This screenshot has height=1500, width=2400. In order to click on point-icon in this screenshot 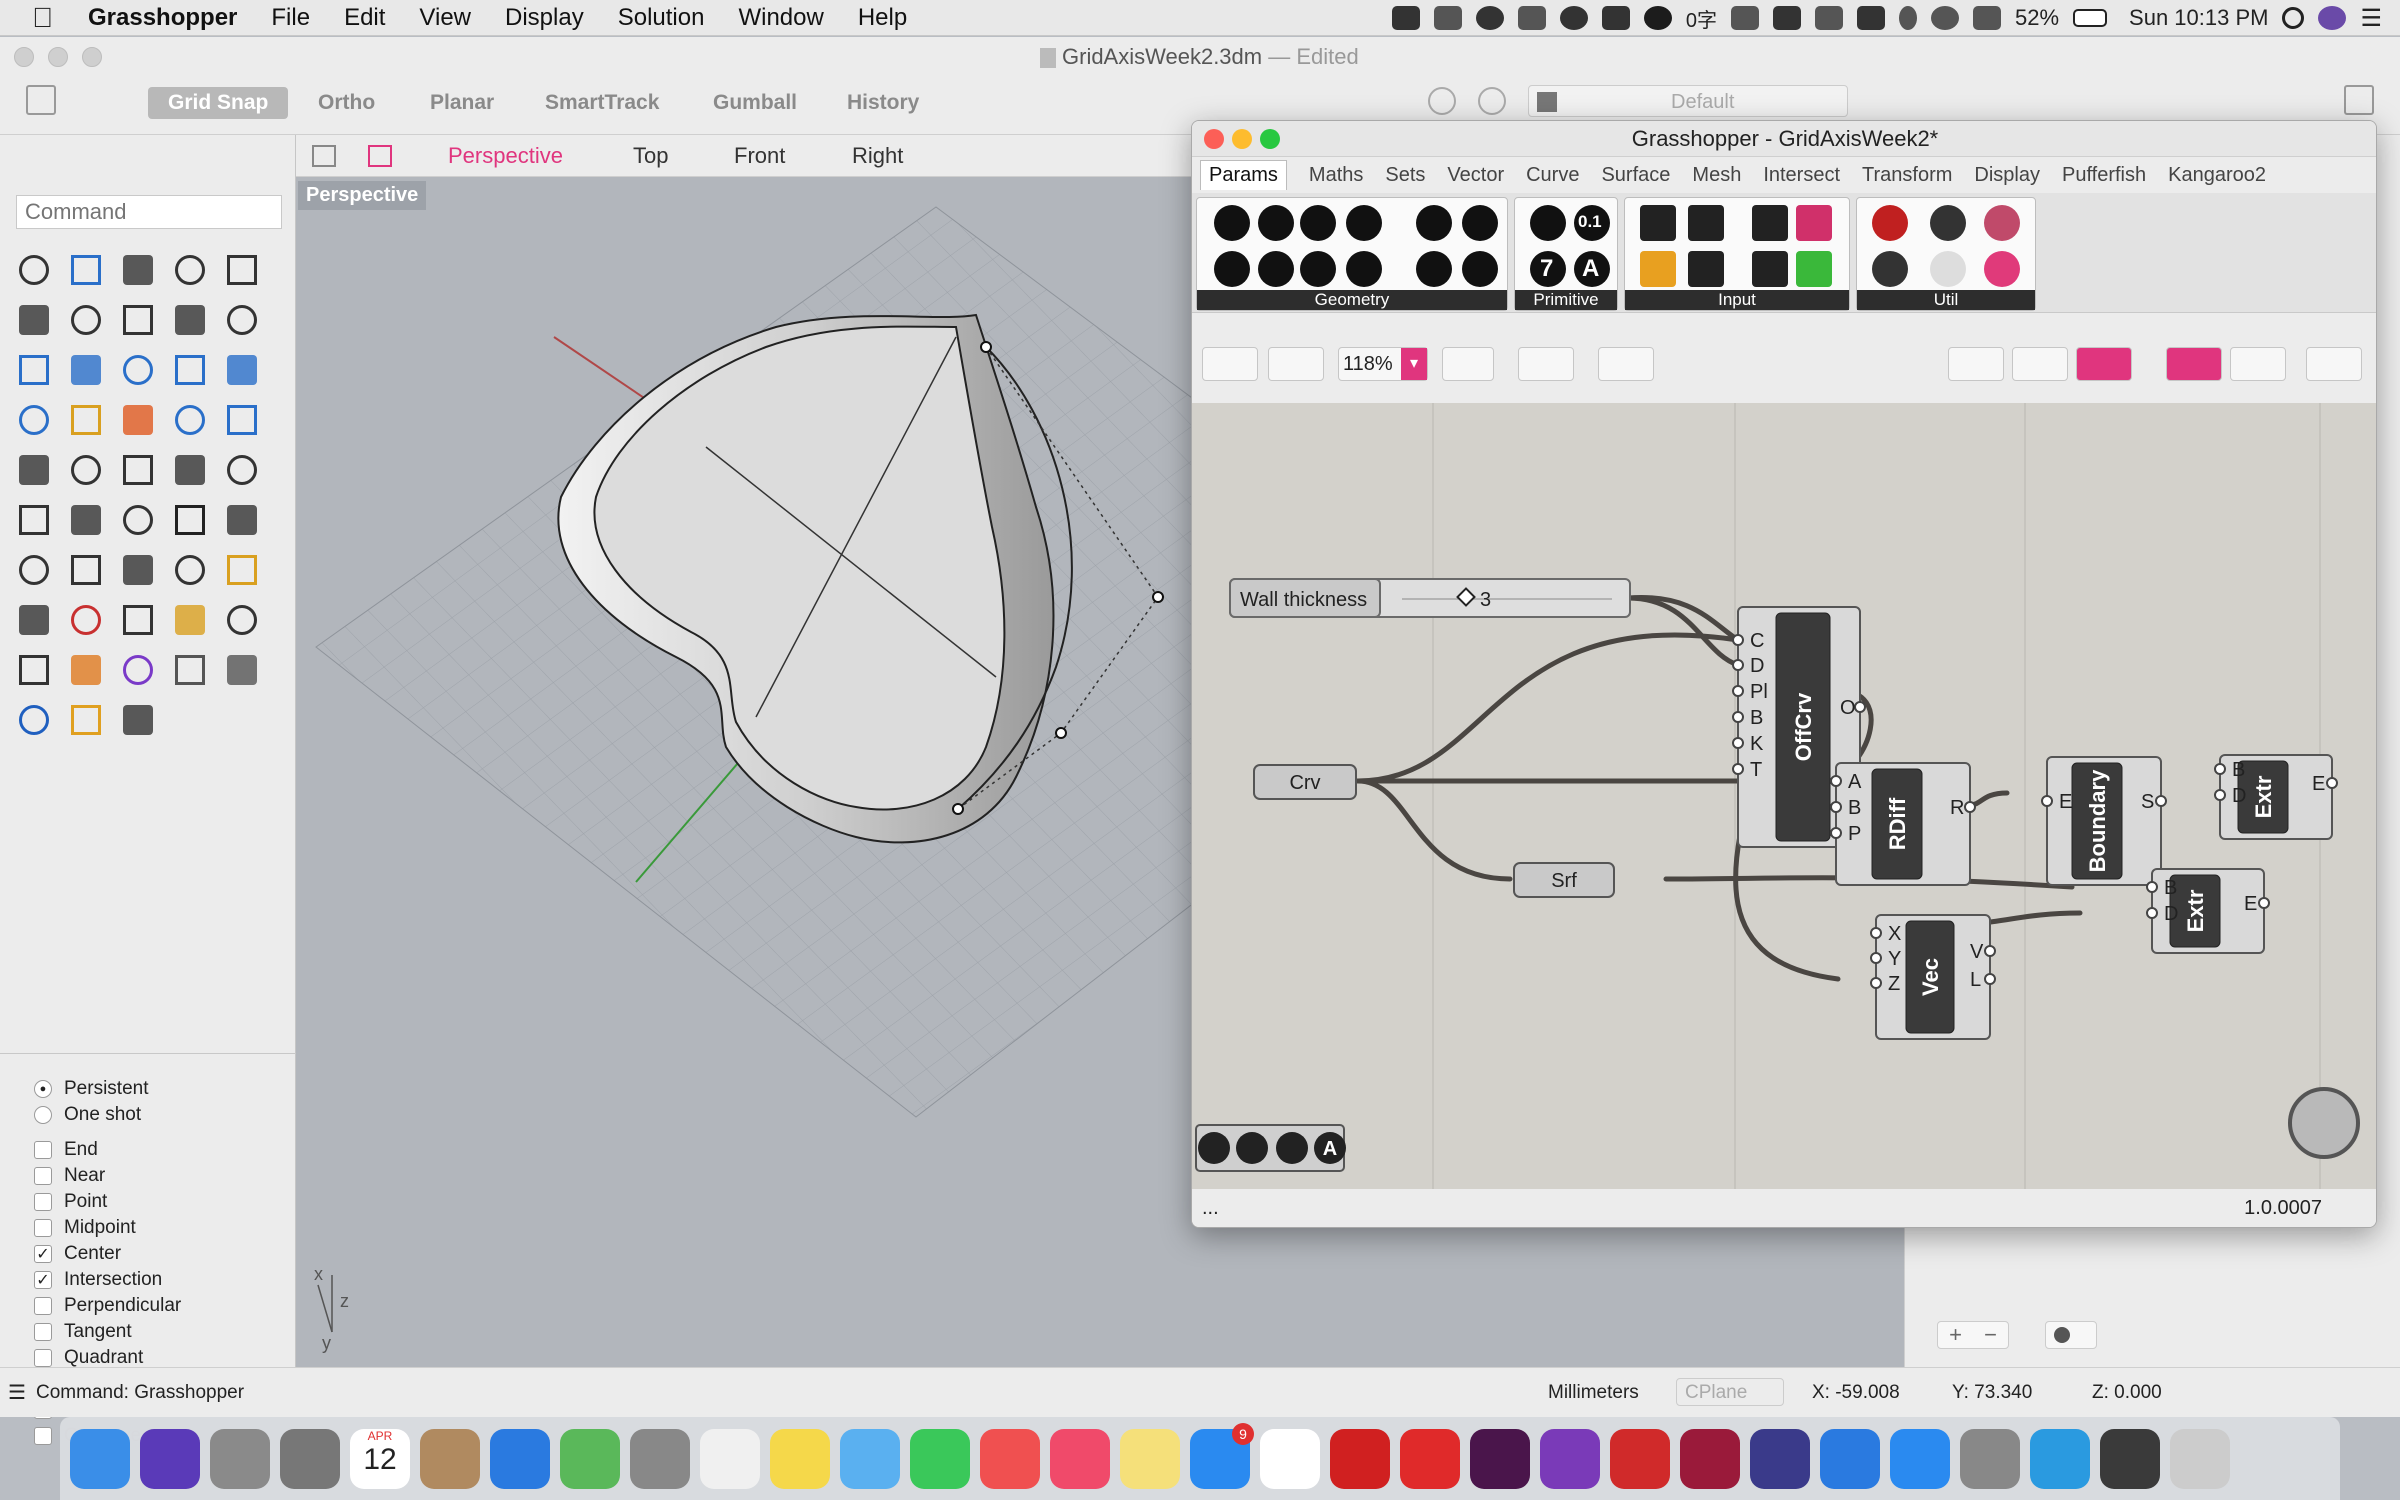, I will do `click(86, 270)`.